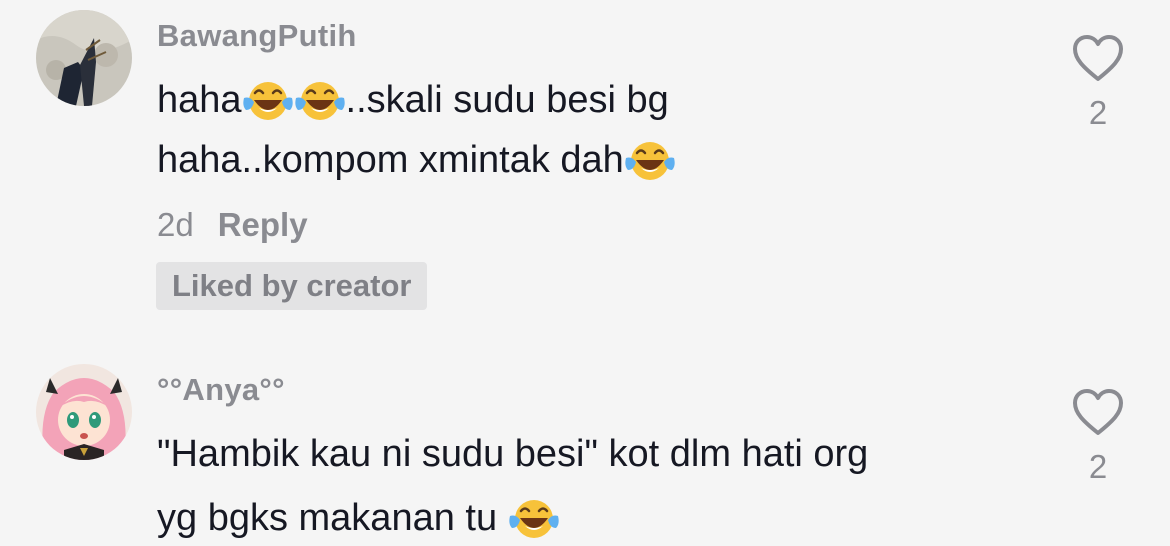  What do you see at coordinates (263, 224) in the screenshot?
I see `reply-button: Reply` at bounding box center [263, 224].